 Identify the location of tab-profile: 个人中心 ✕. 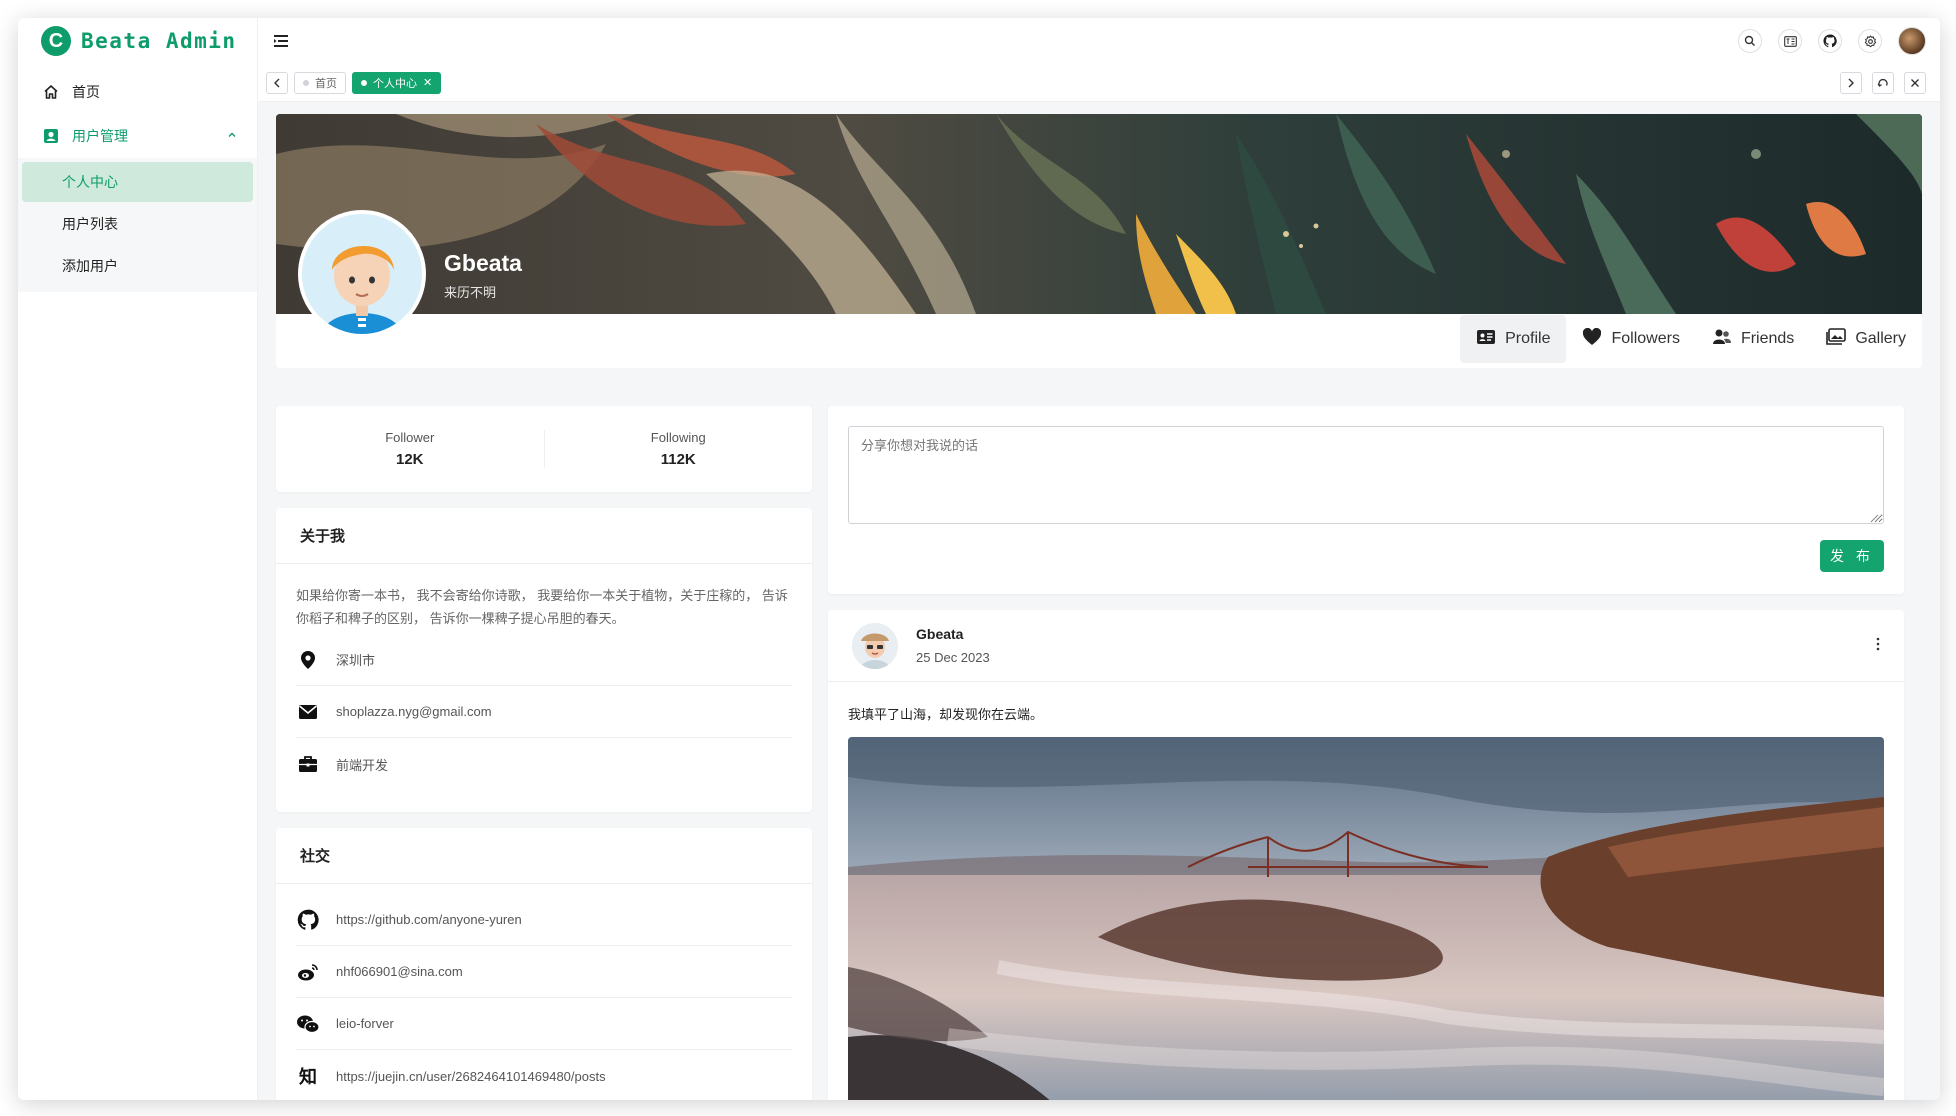
(397, 82).